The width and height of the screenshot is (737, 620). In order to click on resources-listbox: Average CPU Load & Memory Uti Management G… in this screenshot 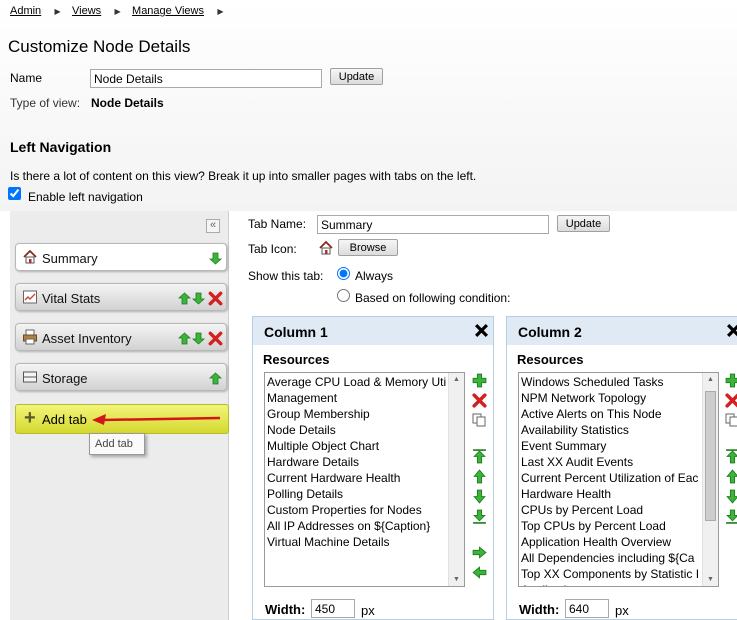, I will do `click(364, 479)`.